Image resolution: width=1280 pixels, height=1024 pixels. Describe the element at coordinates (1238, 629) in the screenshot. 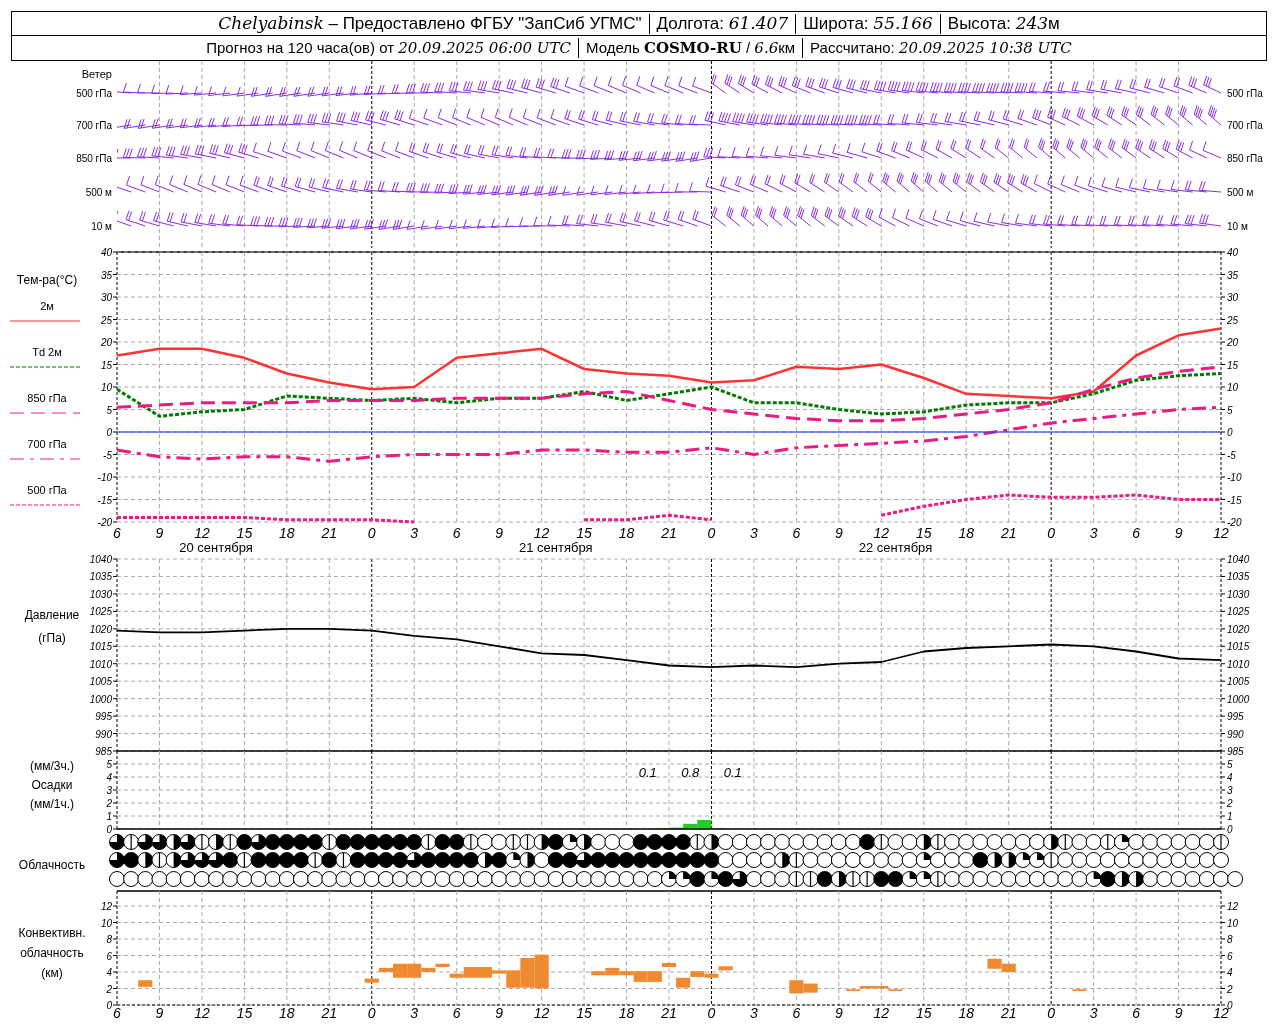

I see `axis-tick-label: 1020` at that location.